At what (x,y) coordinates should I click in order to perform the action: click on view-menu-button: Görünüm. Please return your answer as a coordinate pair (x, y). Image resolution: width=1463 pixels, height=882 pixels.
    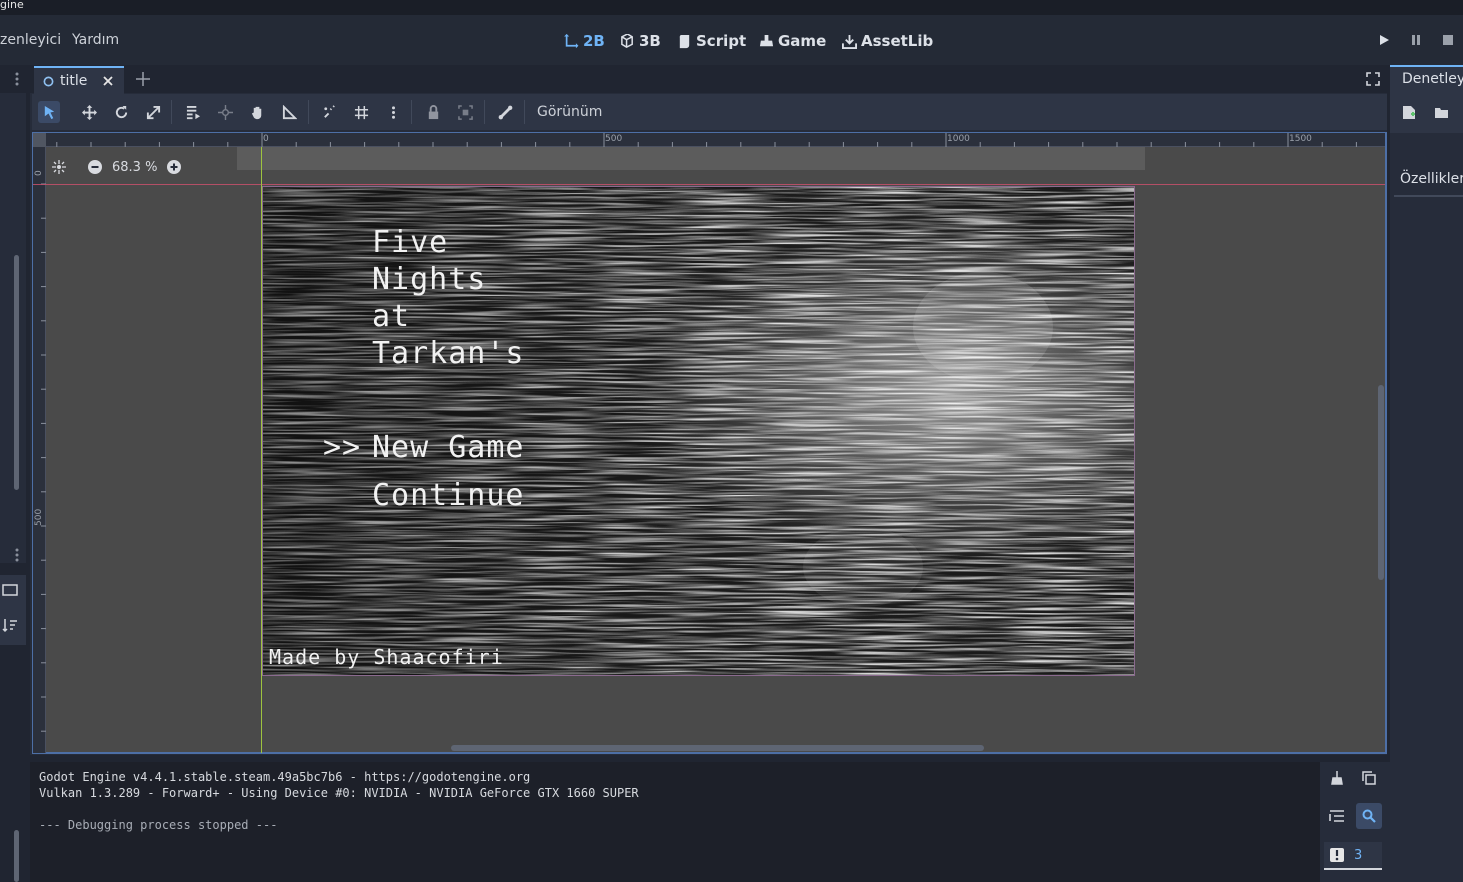
    Looking at the image, I should click on (569, 112).